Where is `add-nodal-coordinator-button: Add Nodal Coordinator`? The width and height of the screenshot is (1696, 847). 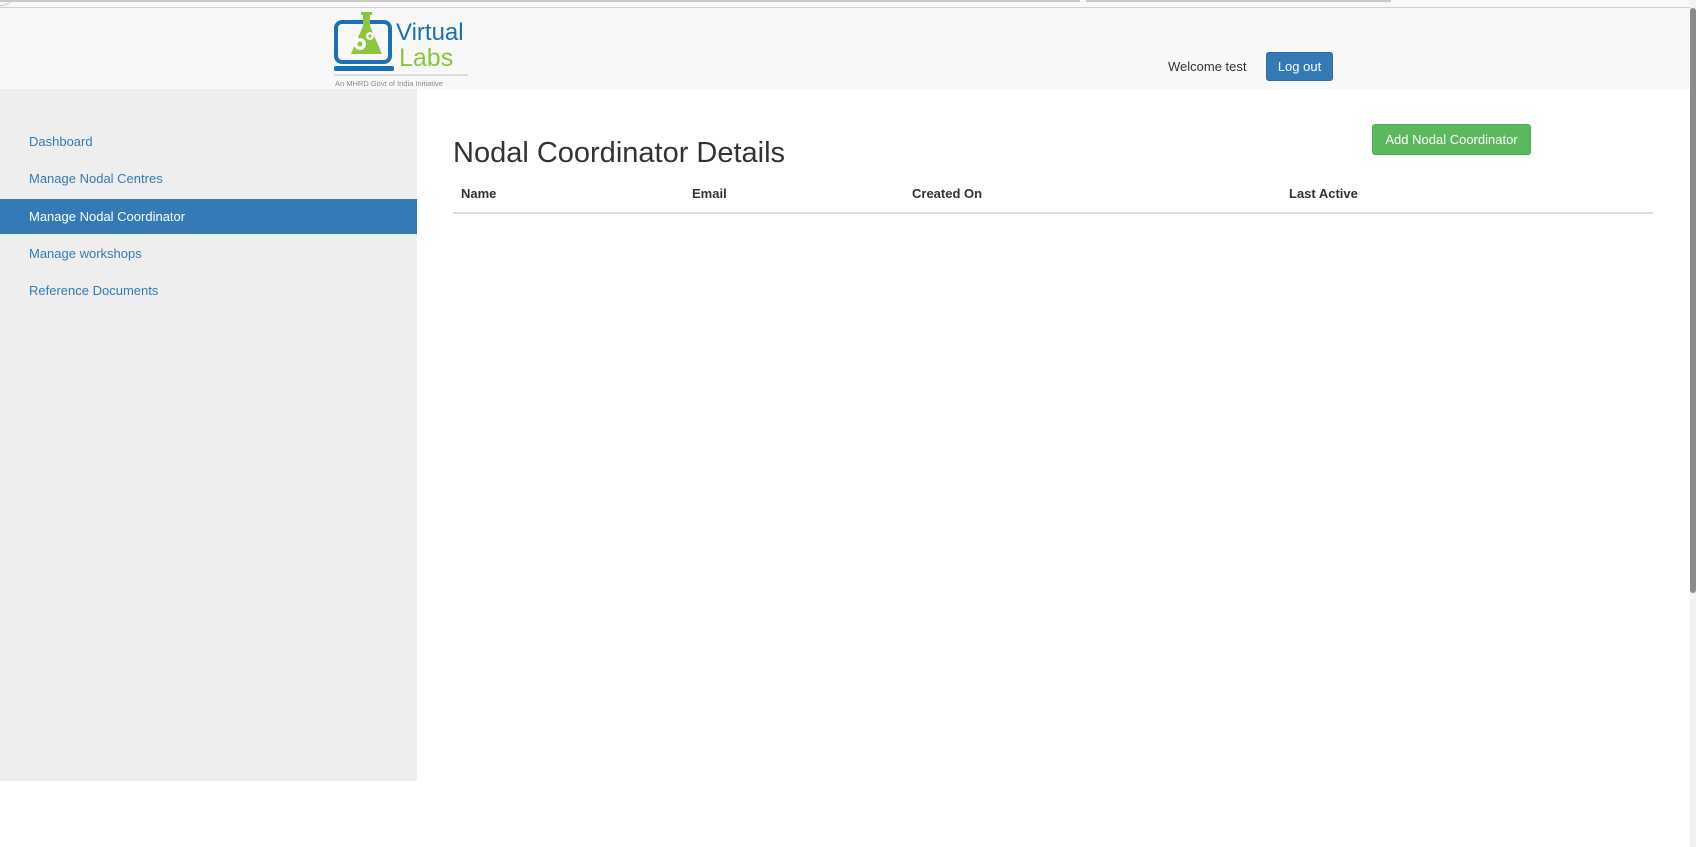
add-nodal-coordinator-button: Add Nodal Coordinator is located at coordinates (1451, 139).